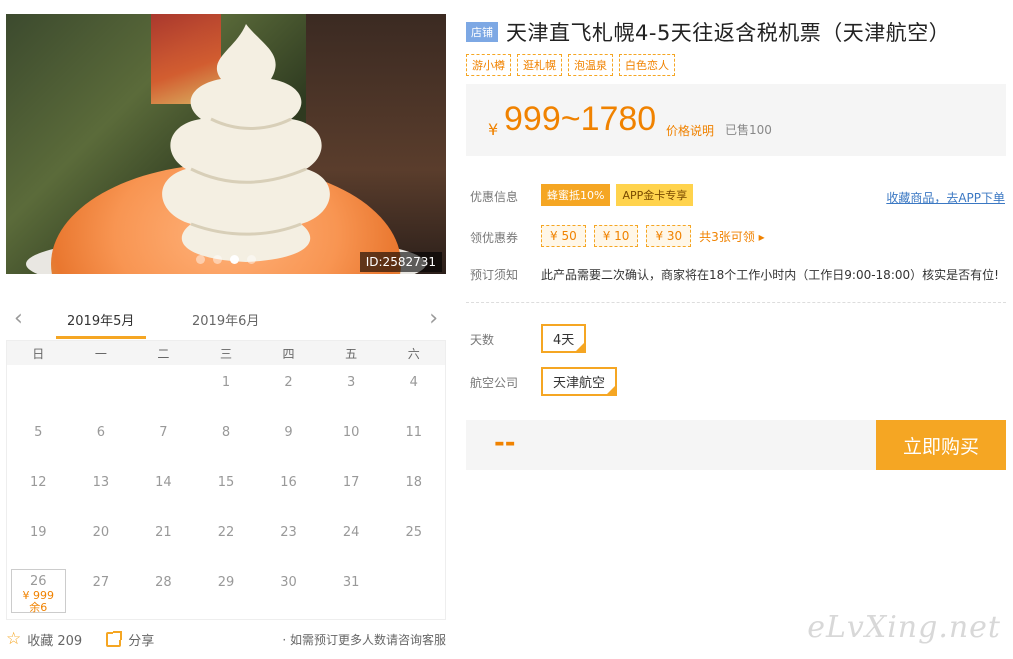 This screenshot has height=659, width=1013. Describe the element at coordinates (736, 445) in the screenshot. I see `buy-bar: -- 立即购买` at that location.